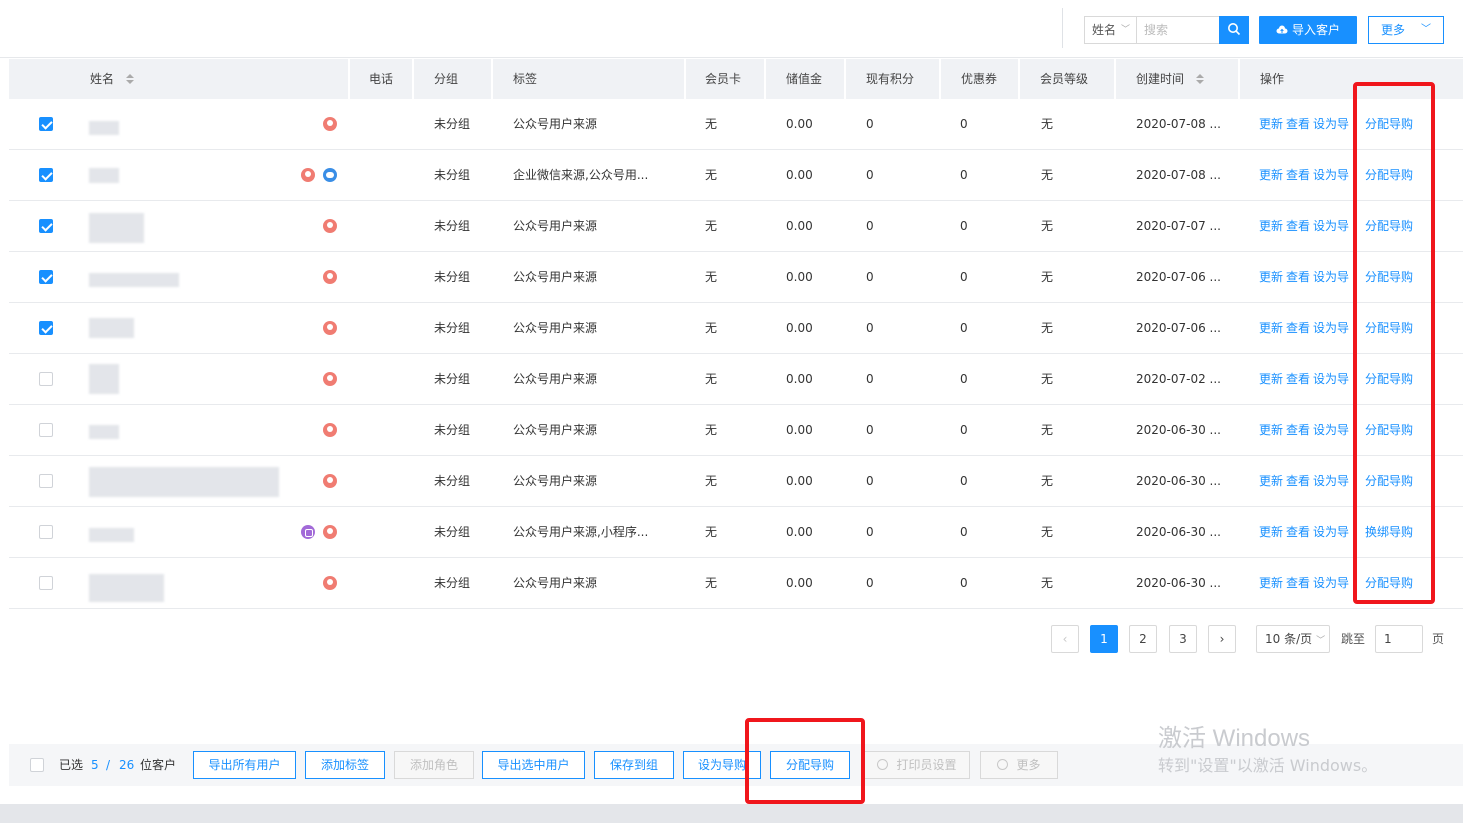 This screenshot has width=1463, height=823. I want to click on add-role-button: 添加角色, so click(434, 765).